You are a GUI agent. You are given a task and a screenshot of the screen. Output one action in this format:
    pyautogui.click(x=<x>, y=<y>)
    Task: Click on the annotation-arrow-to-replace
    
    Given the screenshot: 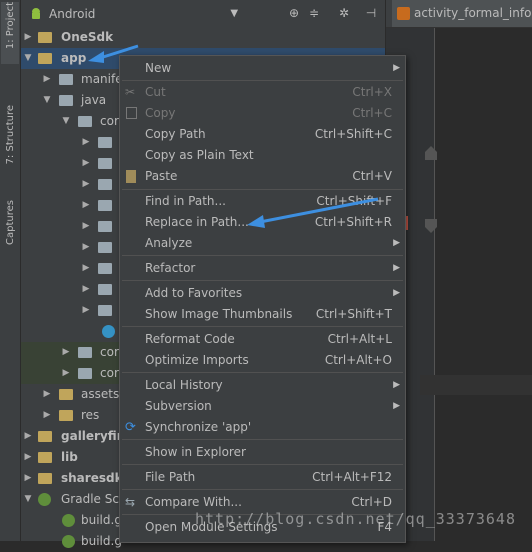 What is the action you would take?
    pyautogui.click(x=319, y=210)
    